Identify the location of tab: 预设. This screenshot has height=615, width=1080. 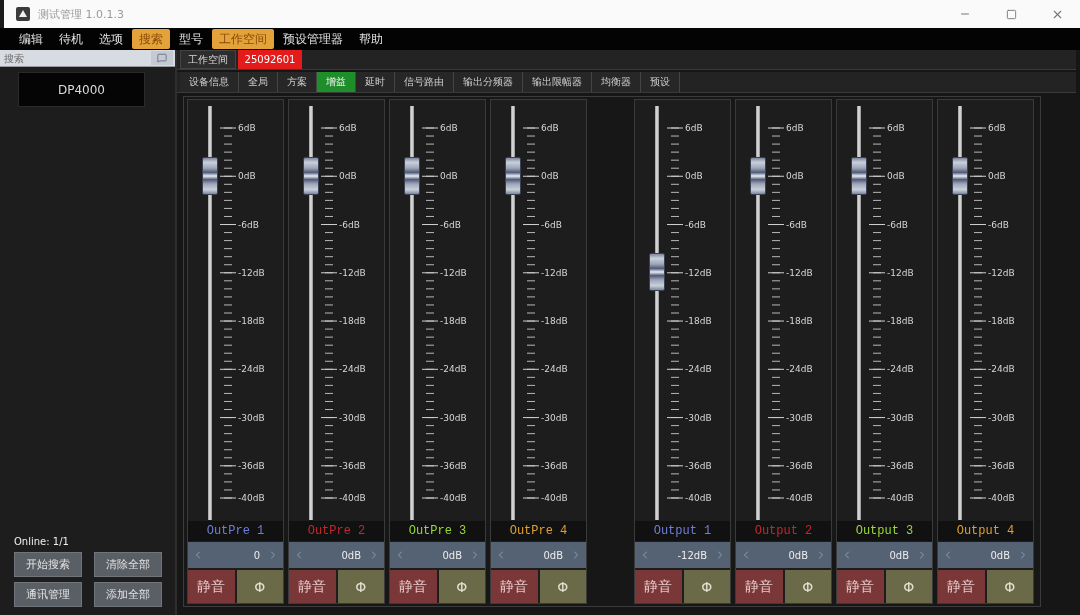
(660, 82).